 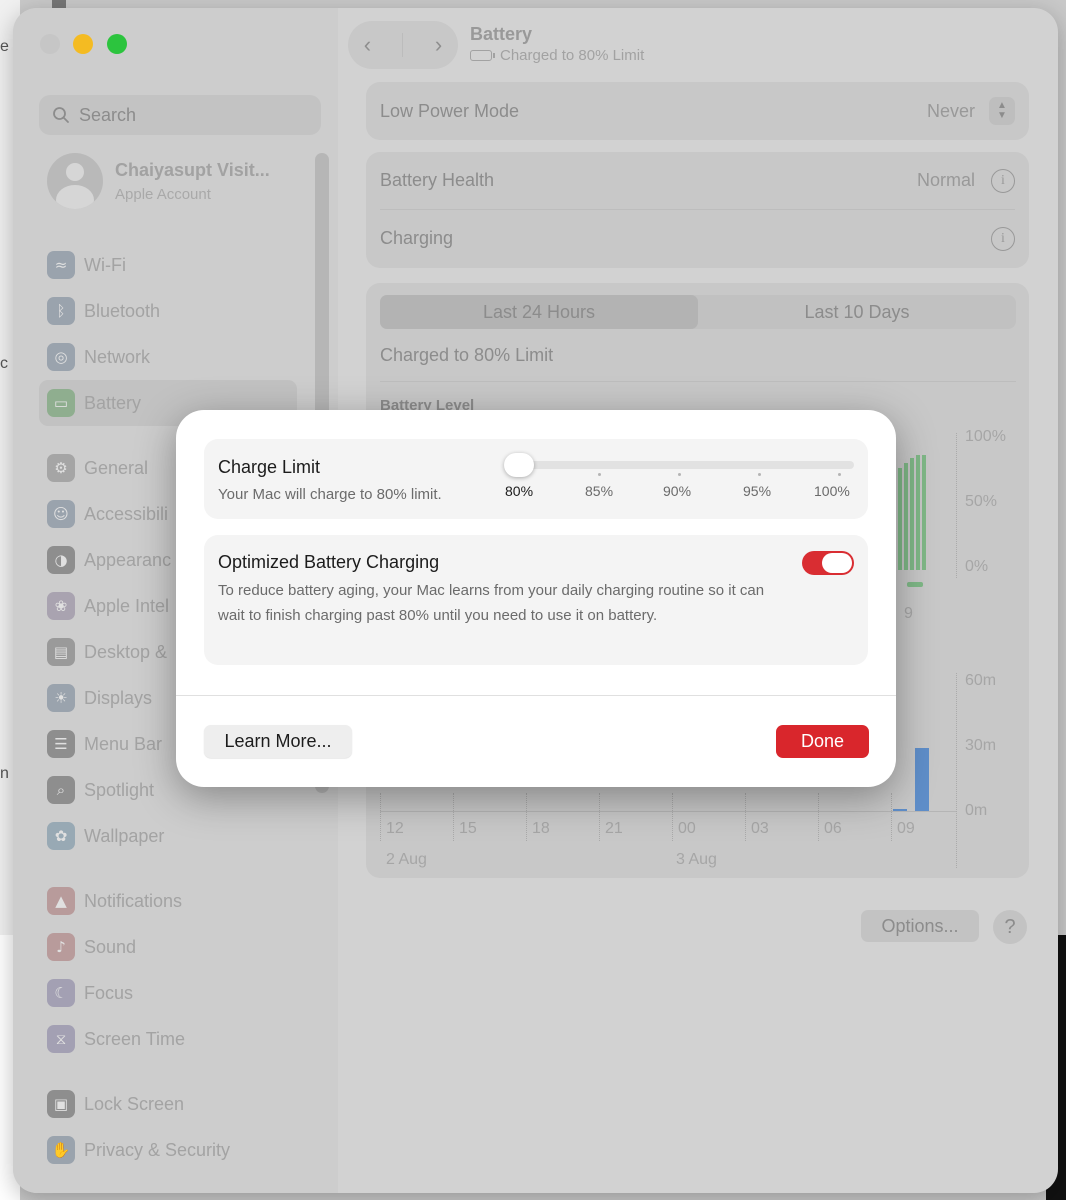 I want to click on charge-limit-slider-track, so click(x=680, y=465).